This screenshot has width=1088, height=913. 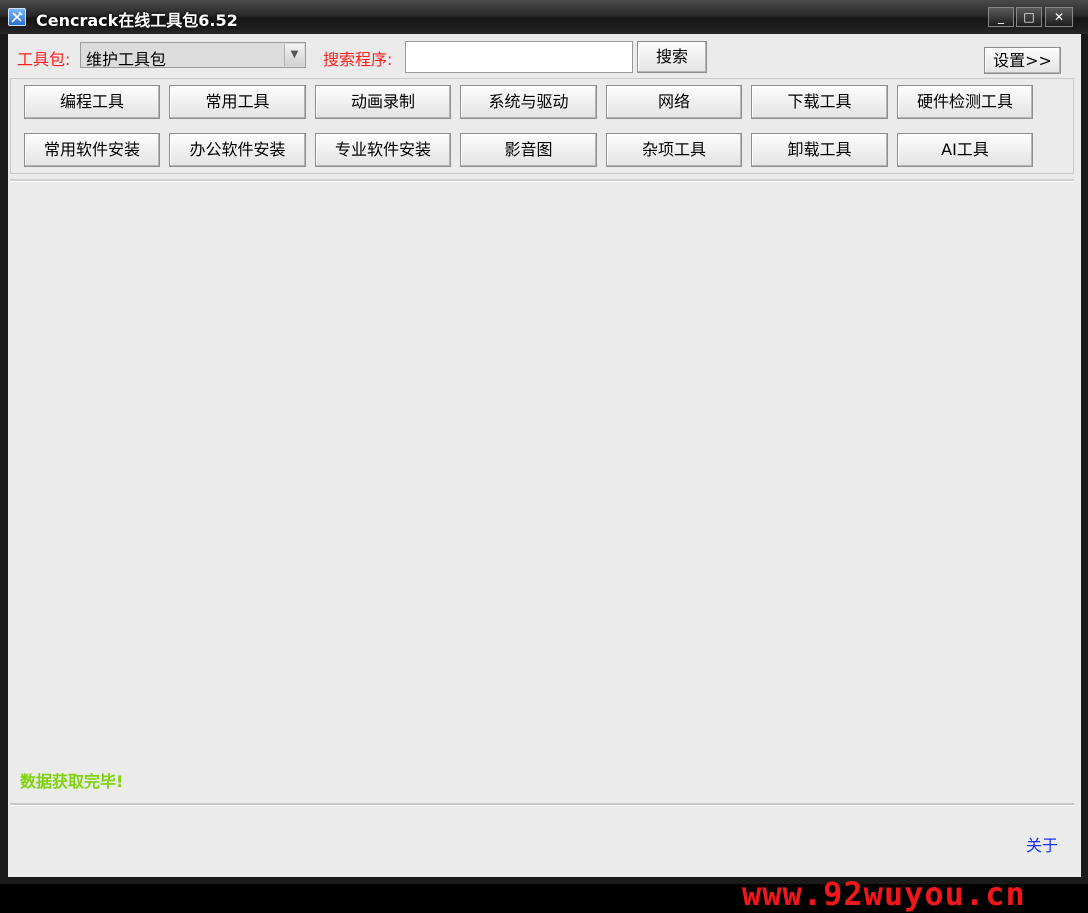 I want to click on search-label: 搜索程序:, so click(x=358, y=59).